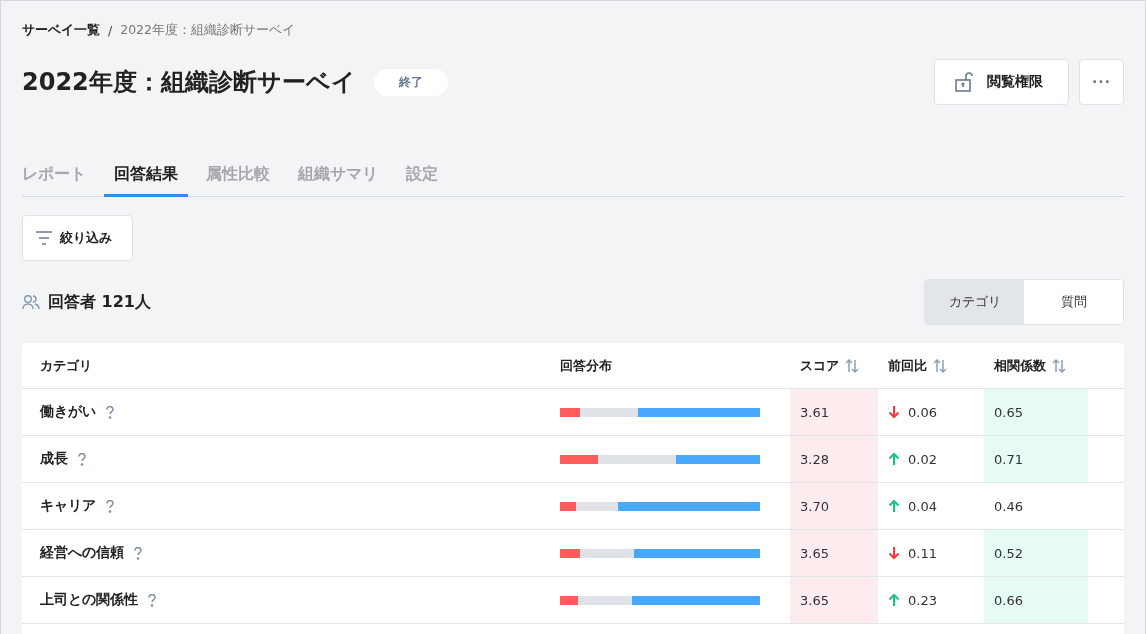 The height and width of the screenshot is (634, 1146). Describe the element at coordinates (922, 506) in the screenshot. I see `change-value: 0.04` at that location.